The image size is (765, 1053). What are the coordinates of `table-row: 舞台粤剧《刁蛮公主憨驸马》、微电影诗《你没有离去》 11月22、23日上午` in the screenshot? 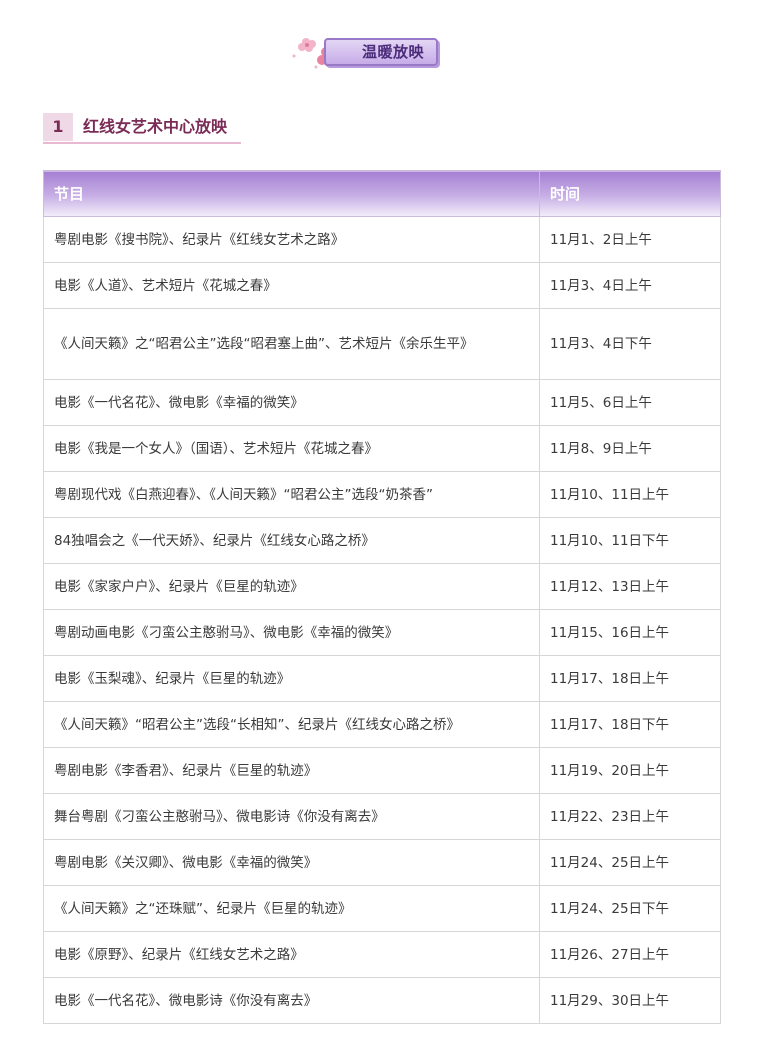 It's located at (382, 816).